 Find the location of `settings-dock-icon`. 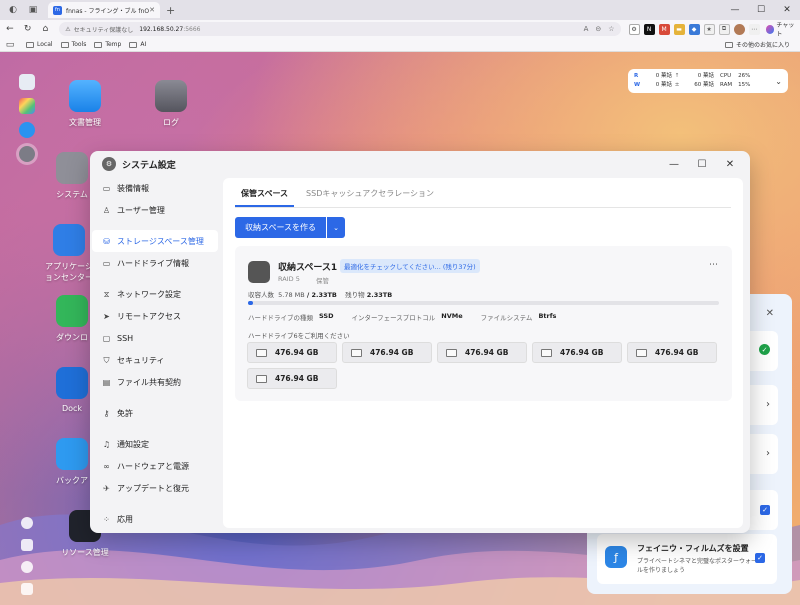

settings-dock-icon is located at coordinates (27, 154).